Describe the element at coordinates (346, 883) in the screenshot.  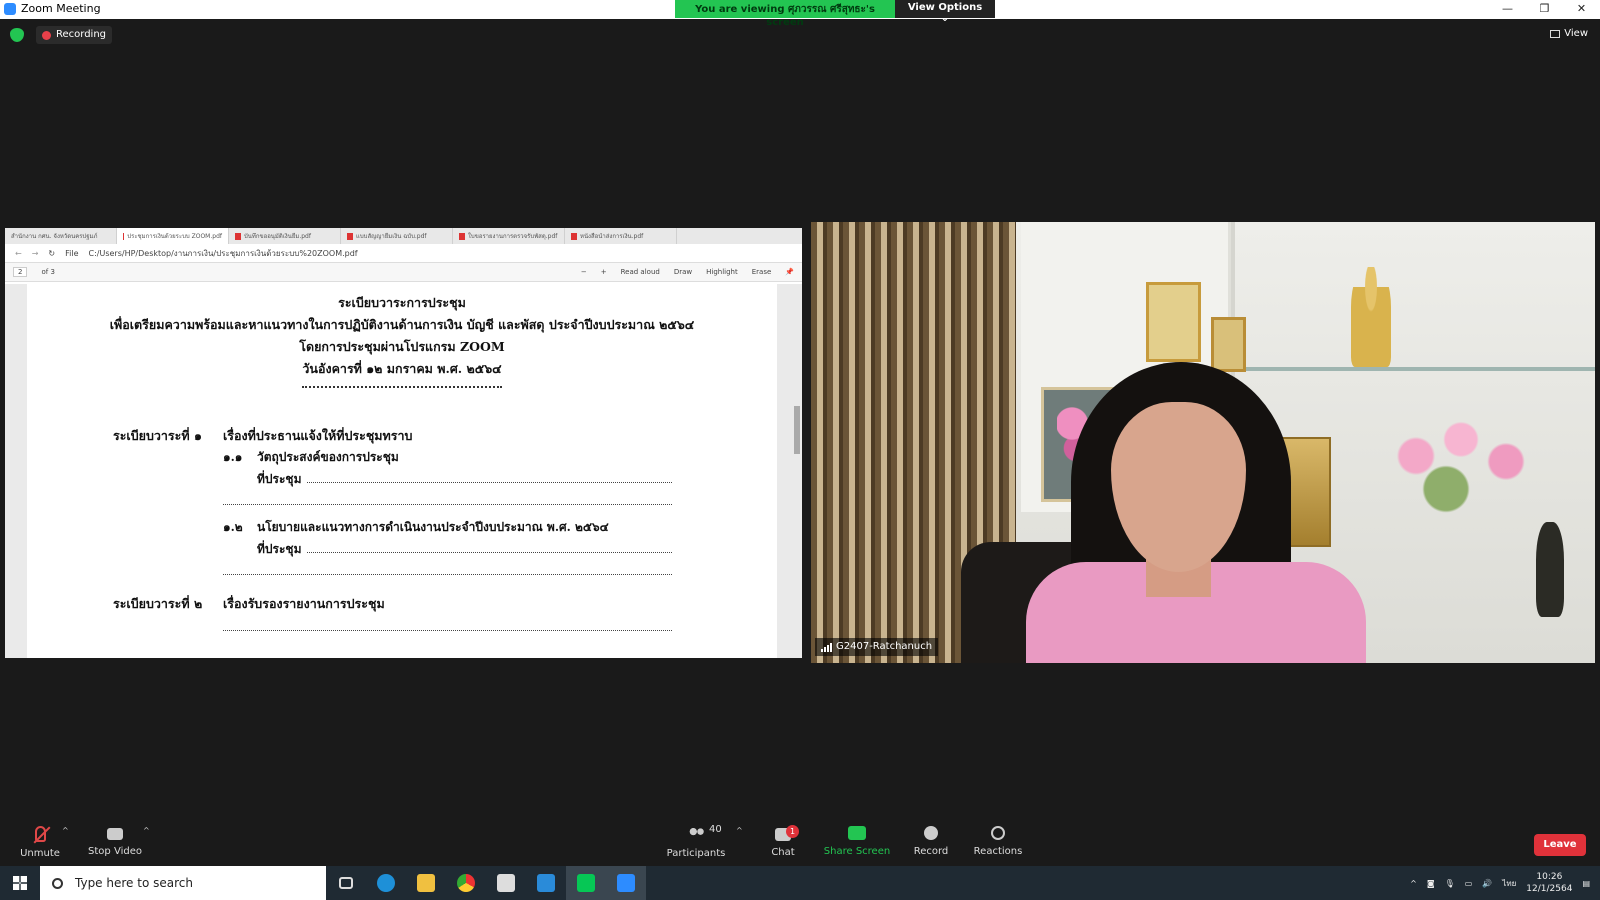
I see `task-view-button` at that location.